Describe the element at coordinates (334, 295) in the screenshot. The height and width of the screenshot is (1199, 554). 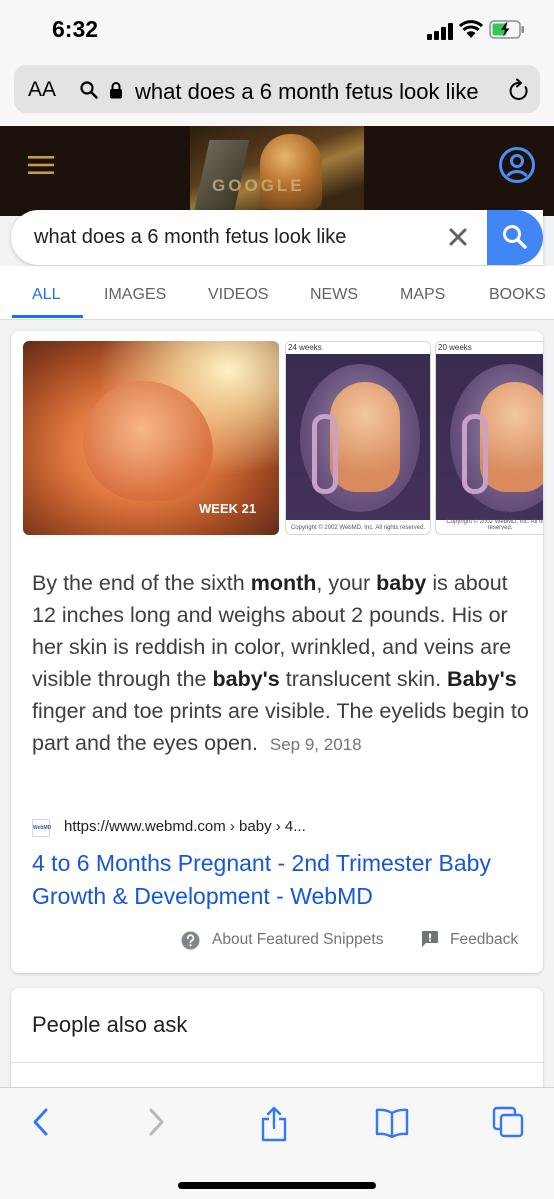
I see `tab-news: NEWS` at that location.